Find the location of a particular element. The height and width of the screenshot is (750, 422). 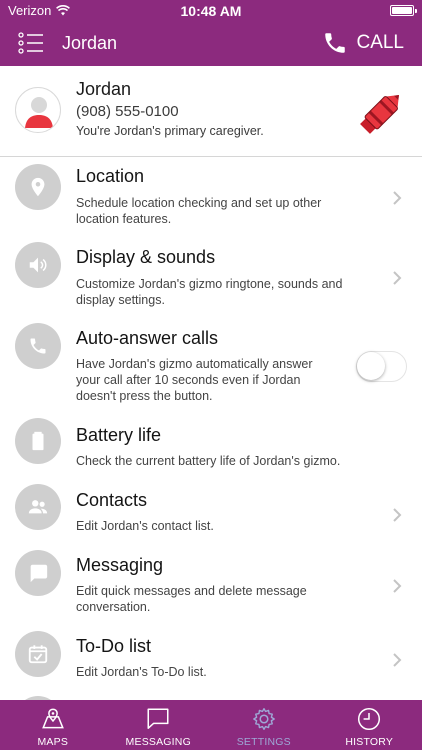

tab-bar: MAPS MESSAGING SETTINGS HISTORY is located at coordinates (211, 725).